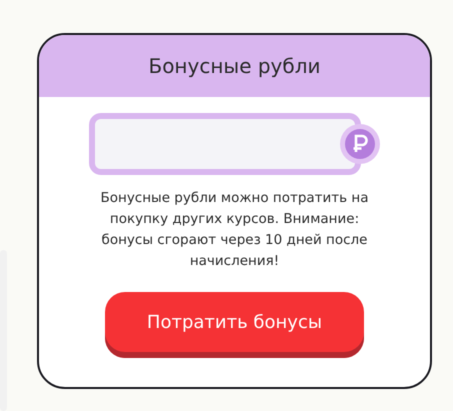  What do you see at coordinates (224, 144) in the screenshot?
I see `amount-field` at bounding box center [224, 144].